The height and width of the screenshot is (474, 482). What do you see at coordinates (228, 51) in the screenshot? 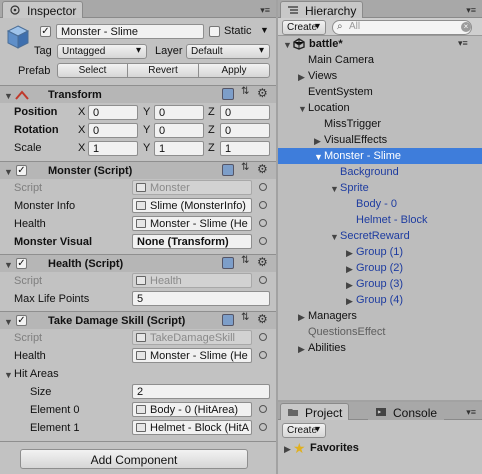
I see `layer-dropdown: Default` at bounding box center [228, 51].